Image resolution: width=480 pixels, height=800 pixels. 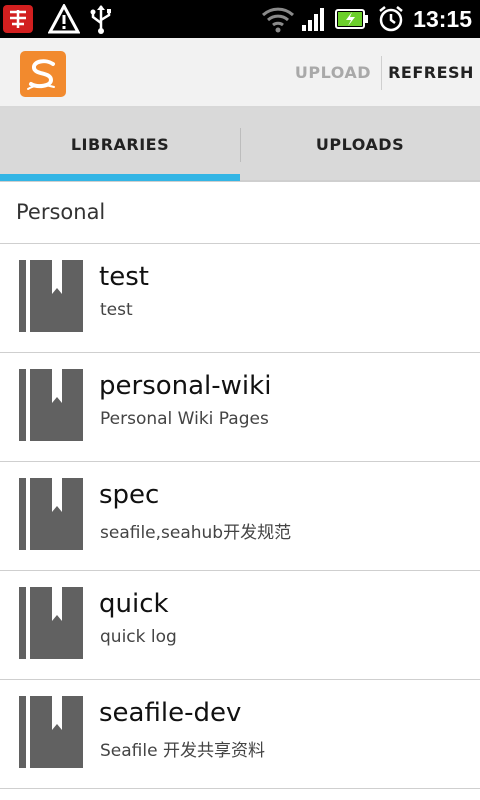 I want to click on signal-icon, so click(x=314, y=19).